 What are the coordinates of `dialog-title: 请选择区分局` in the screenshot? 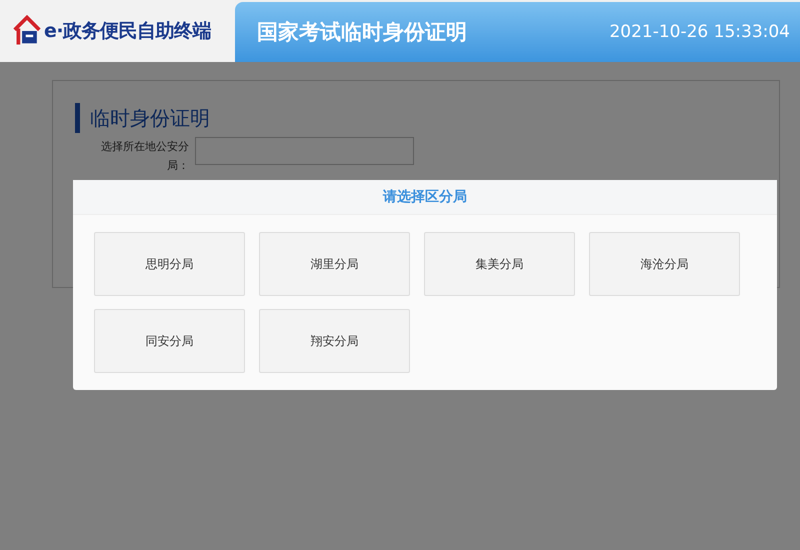 It's located at (425, 197).